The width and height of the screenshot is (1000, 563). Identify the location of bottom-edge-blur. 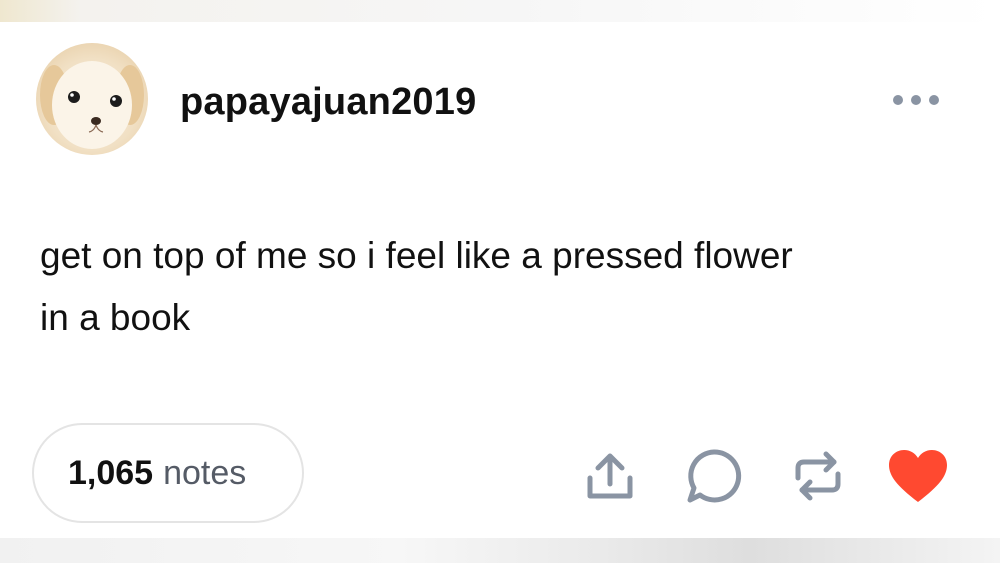
(500, 550).